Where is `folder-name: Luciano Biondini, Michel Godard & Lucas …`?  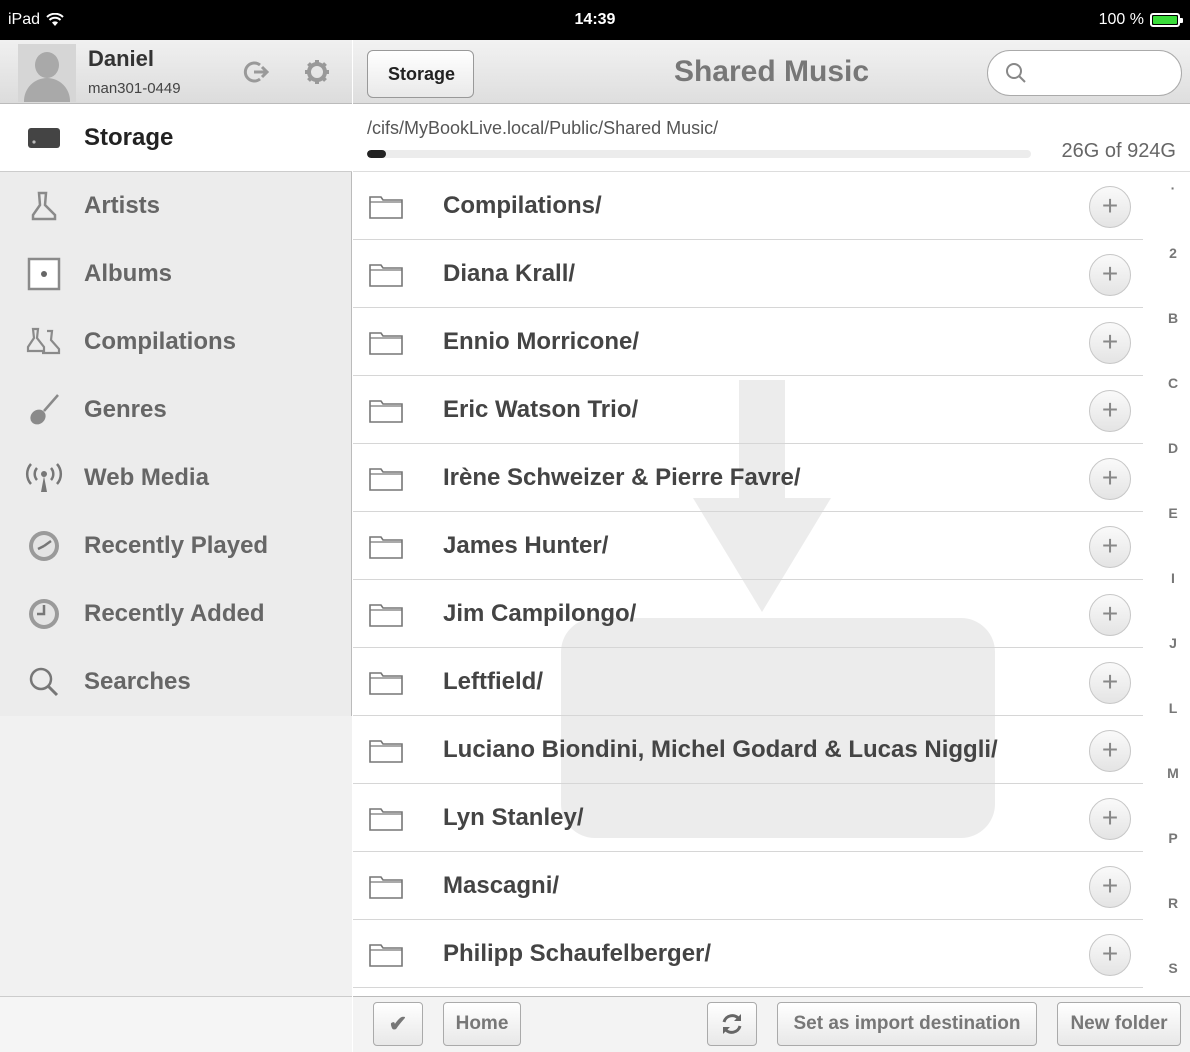 folder-name: Luciano Biondini, Michel Godard & Lucas … is located at coordinates (720, 749).